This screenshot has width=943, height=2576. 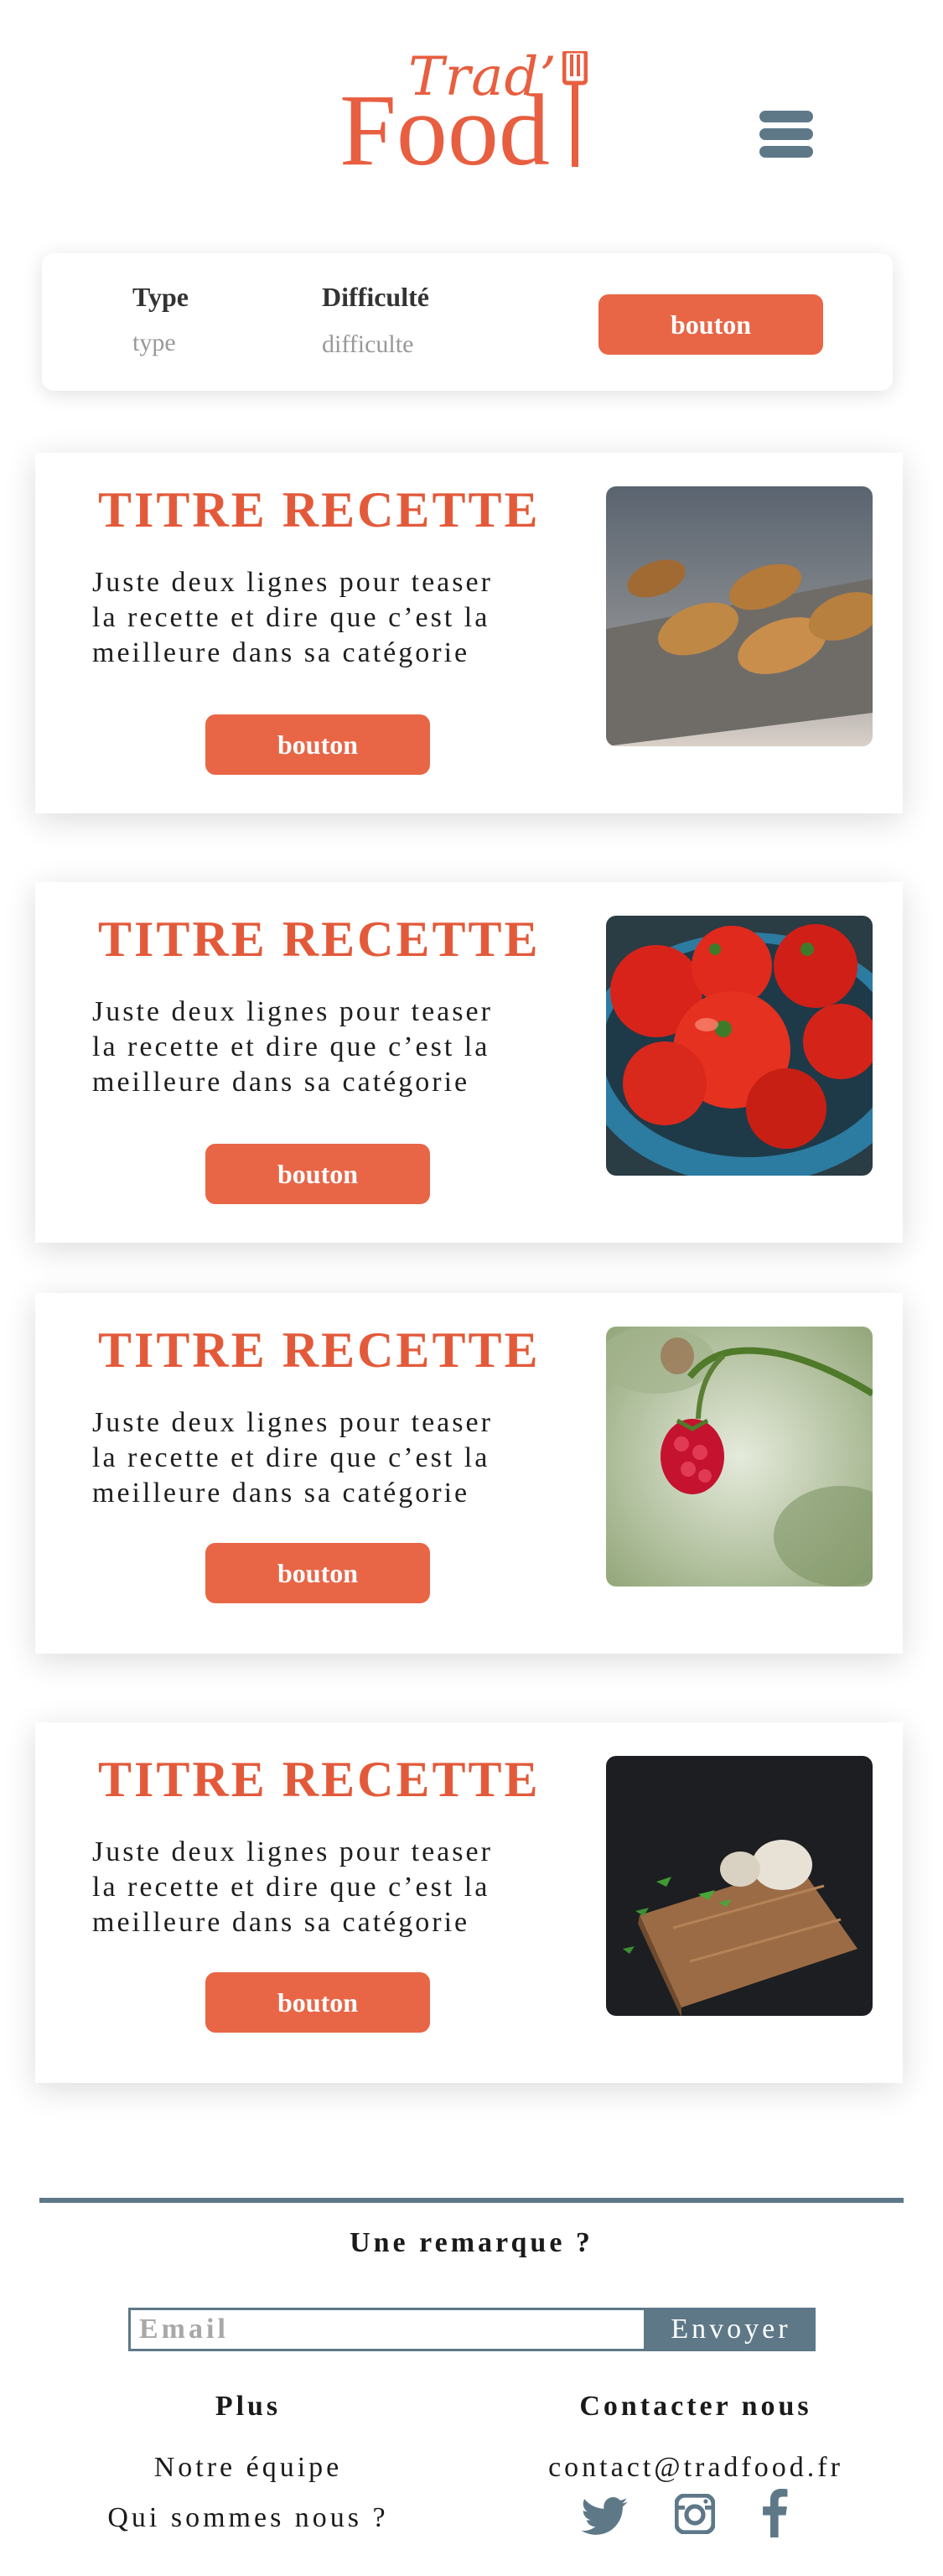 I want to click on instagram-icon, so click(x=695, y=2514).